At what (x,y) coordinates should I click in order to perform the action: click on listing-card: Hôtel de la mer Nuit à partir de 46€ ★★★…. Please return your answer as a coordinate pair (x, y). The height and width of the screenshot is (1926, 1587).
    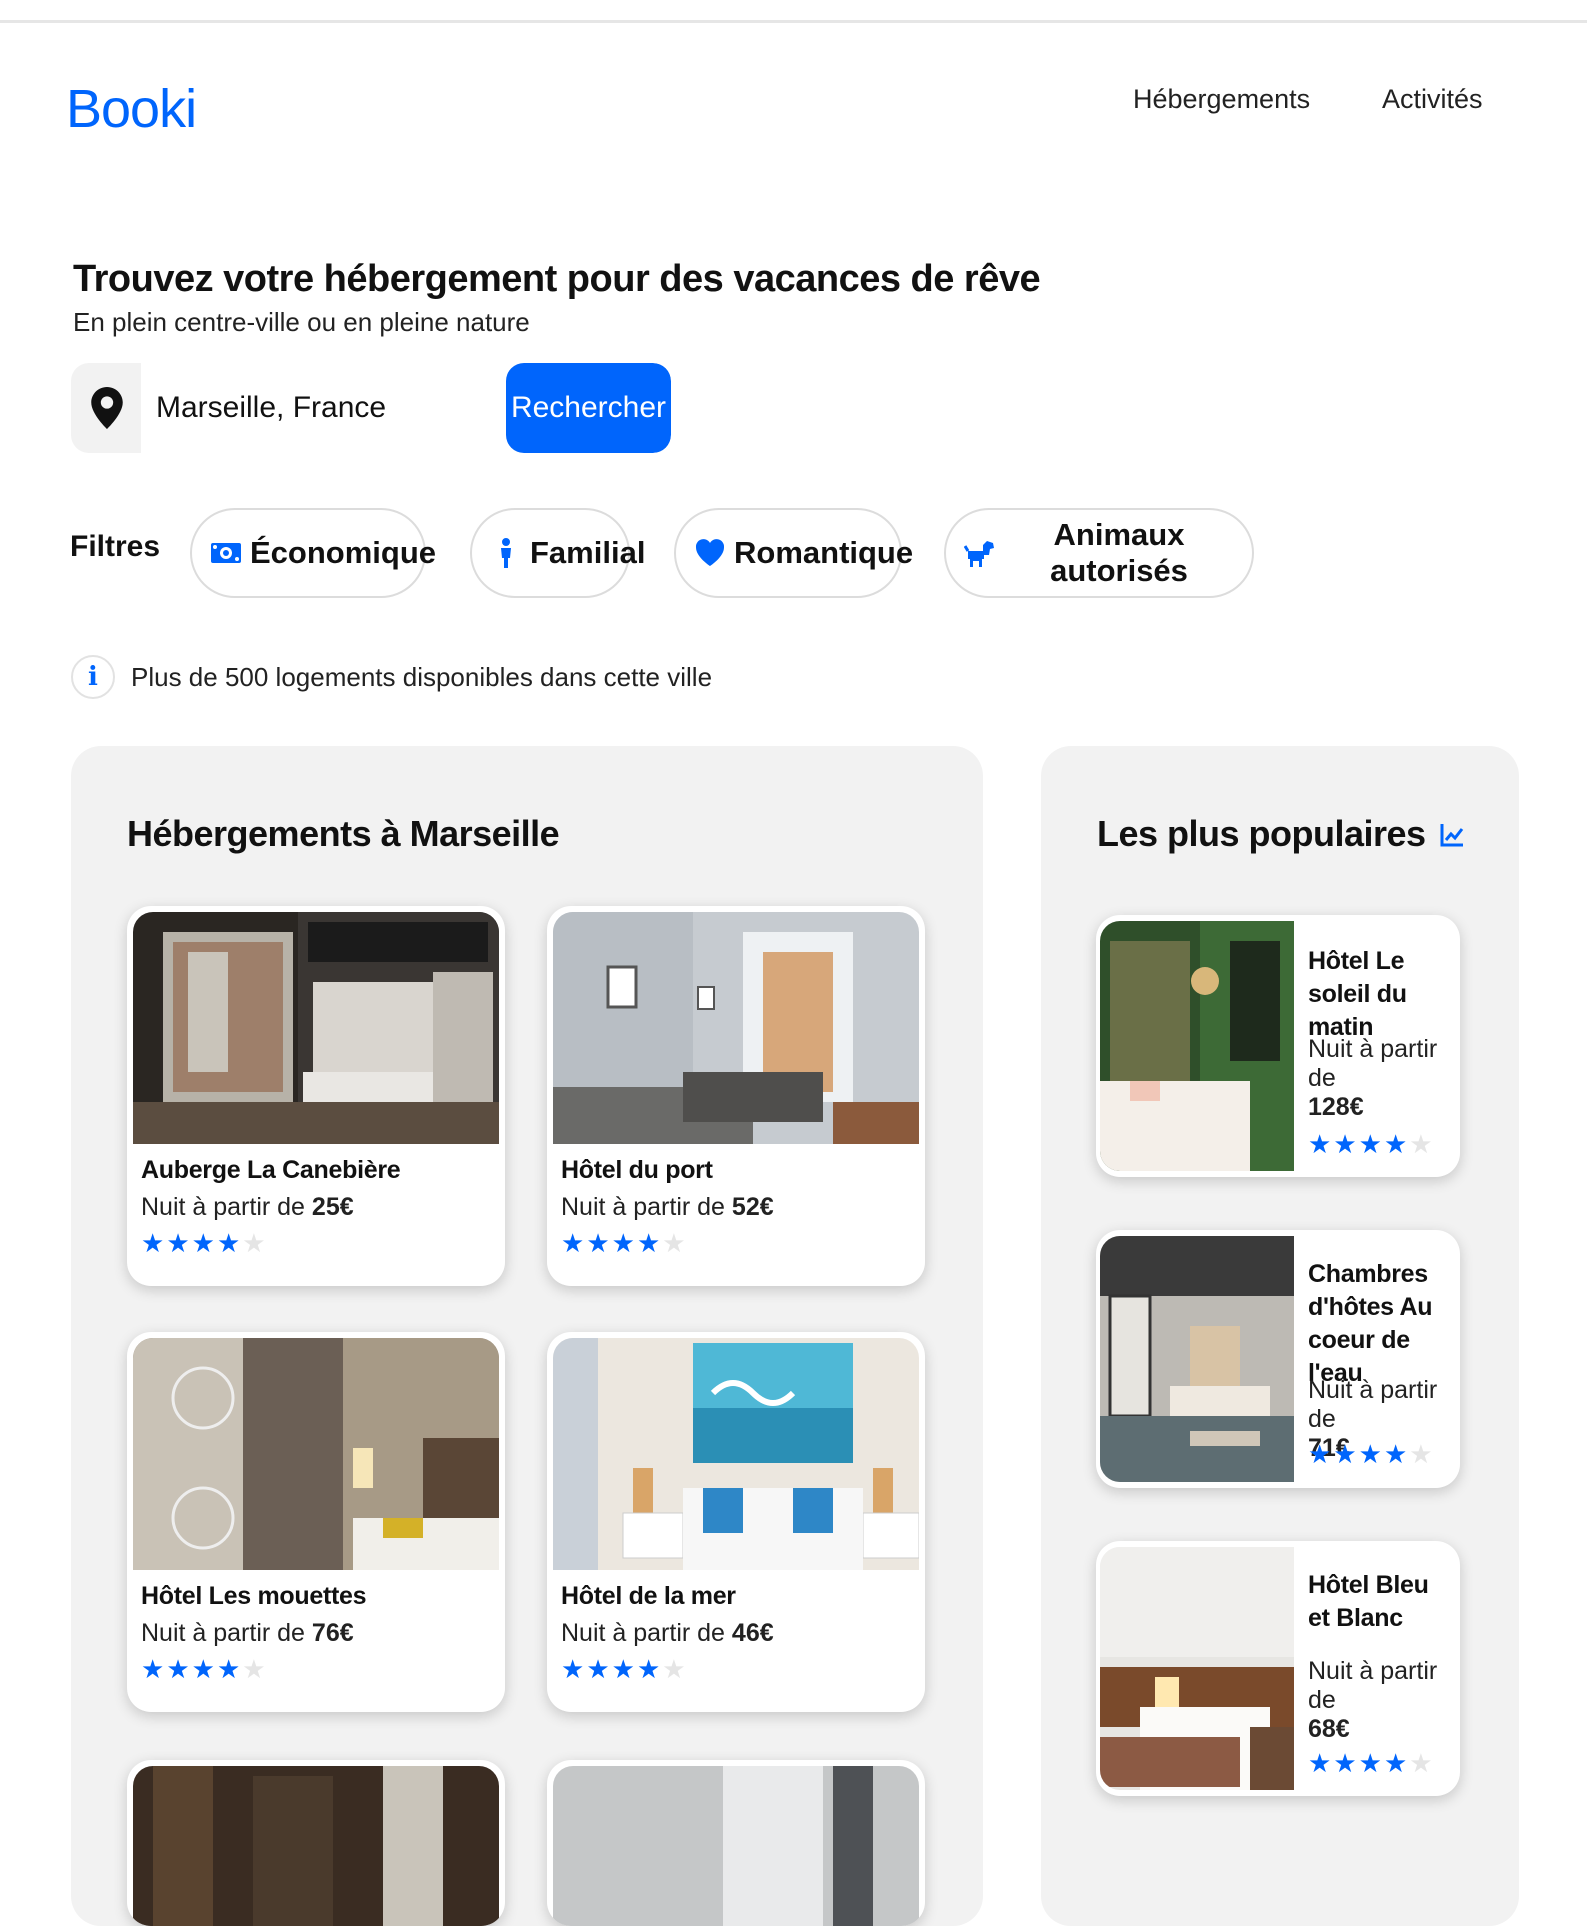
    Looking at the image, I should click on (736, 1522).